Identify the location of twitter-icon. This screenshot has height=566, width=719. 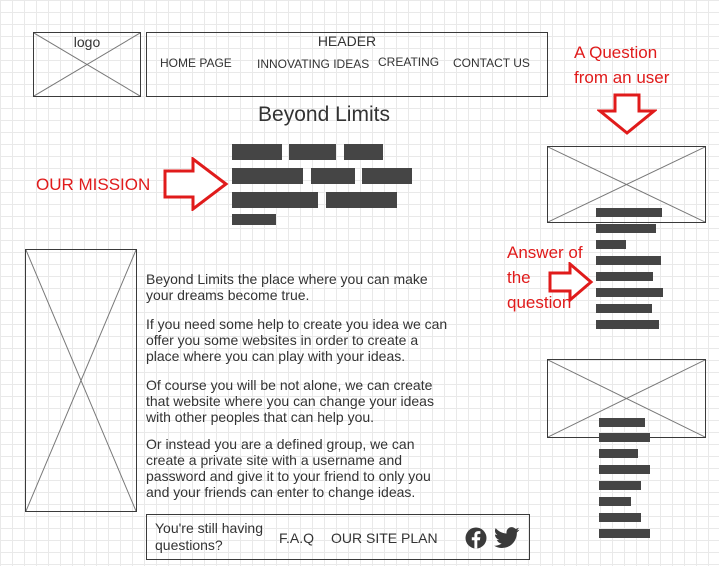
(507, 538).